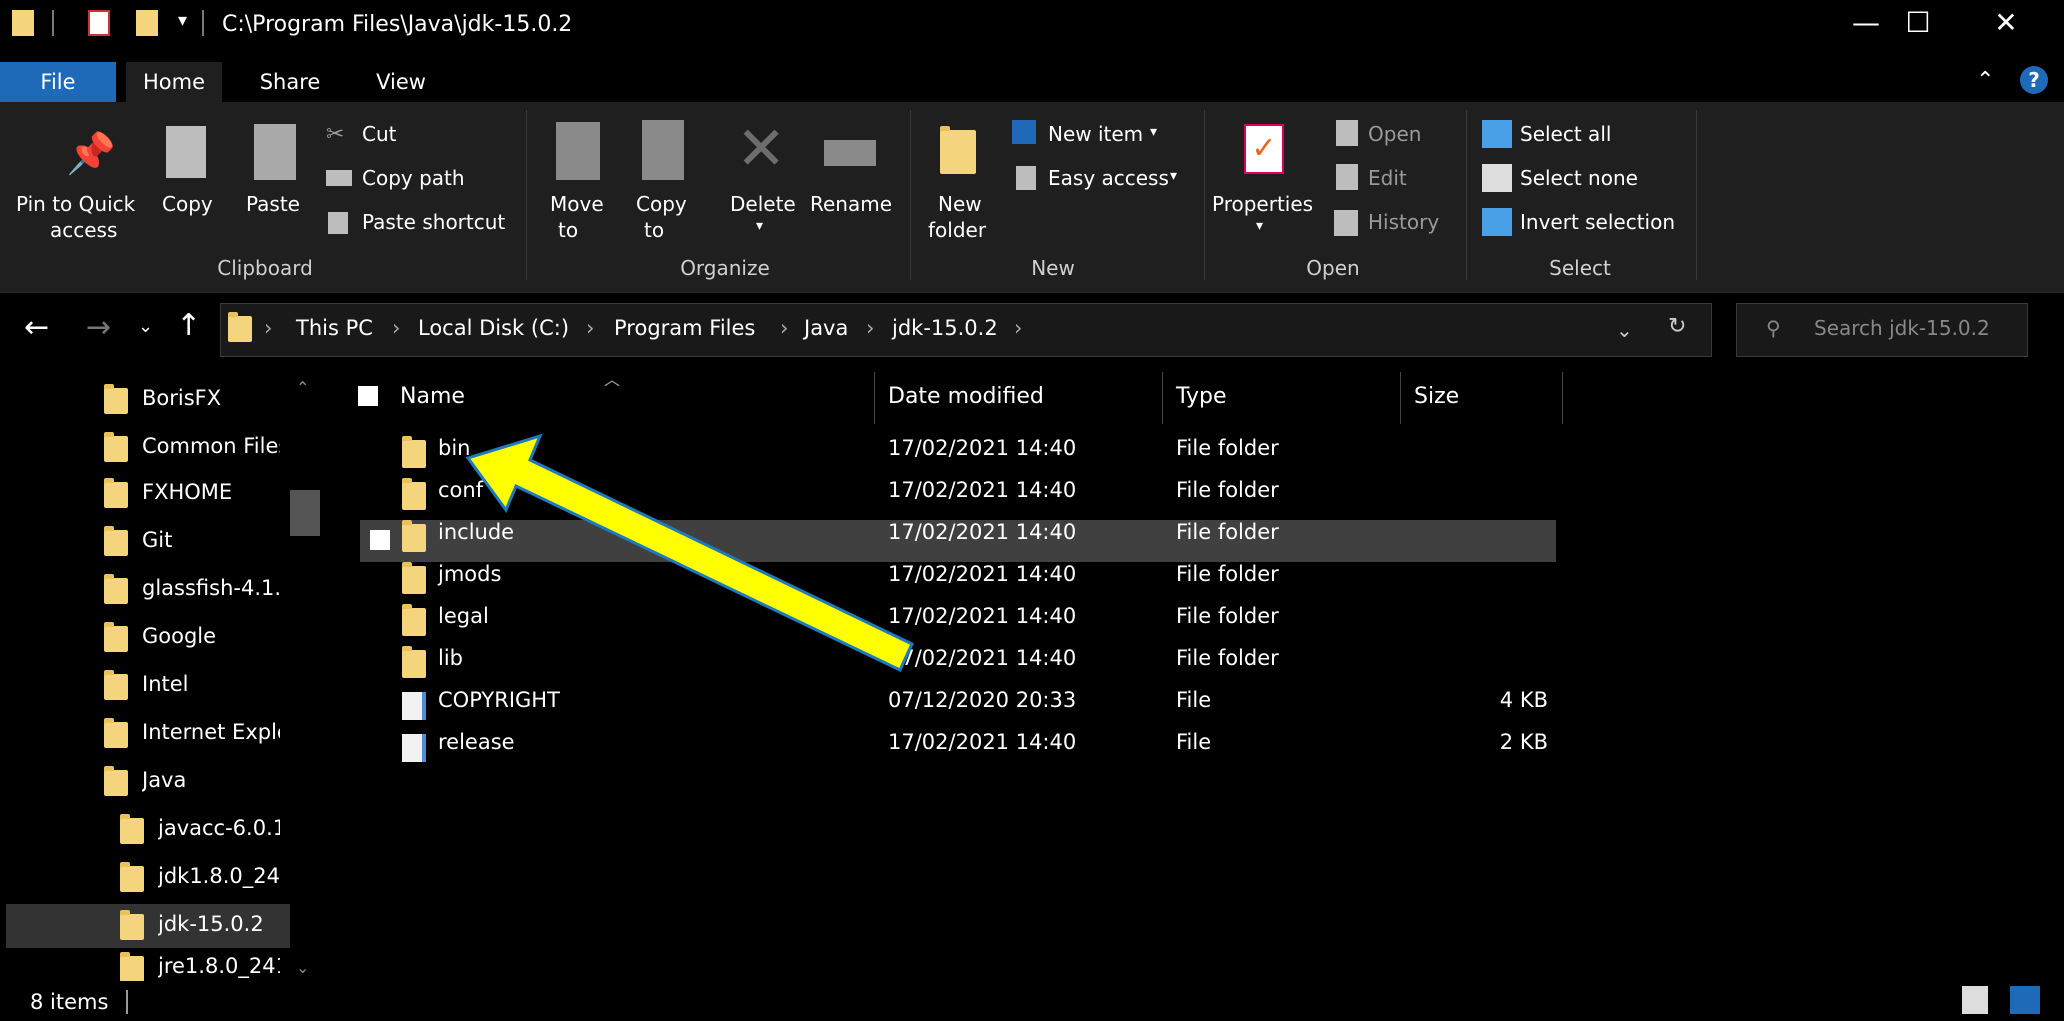 The image size is (2064, 1021). Describe the element at coordinates (763, 204) in the screenshot. I see `delete-button: Delete` at that location.